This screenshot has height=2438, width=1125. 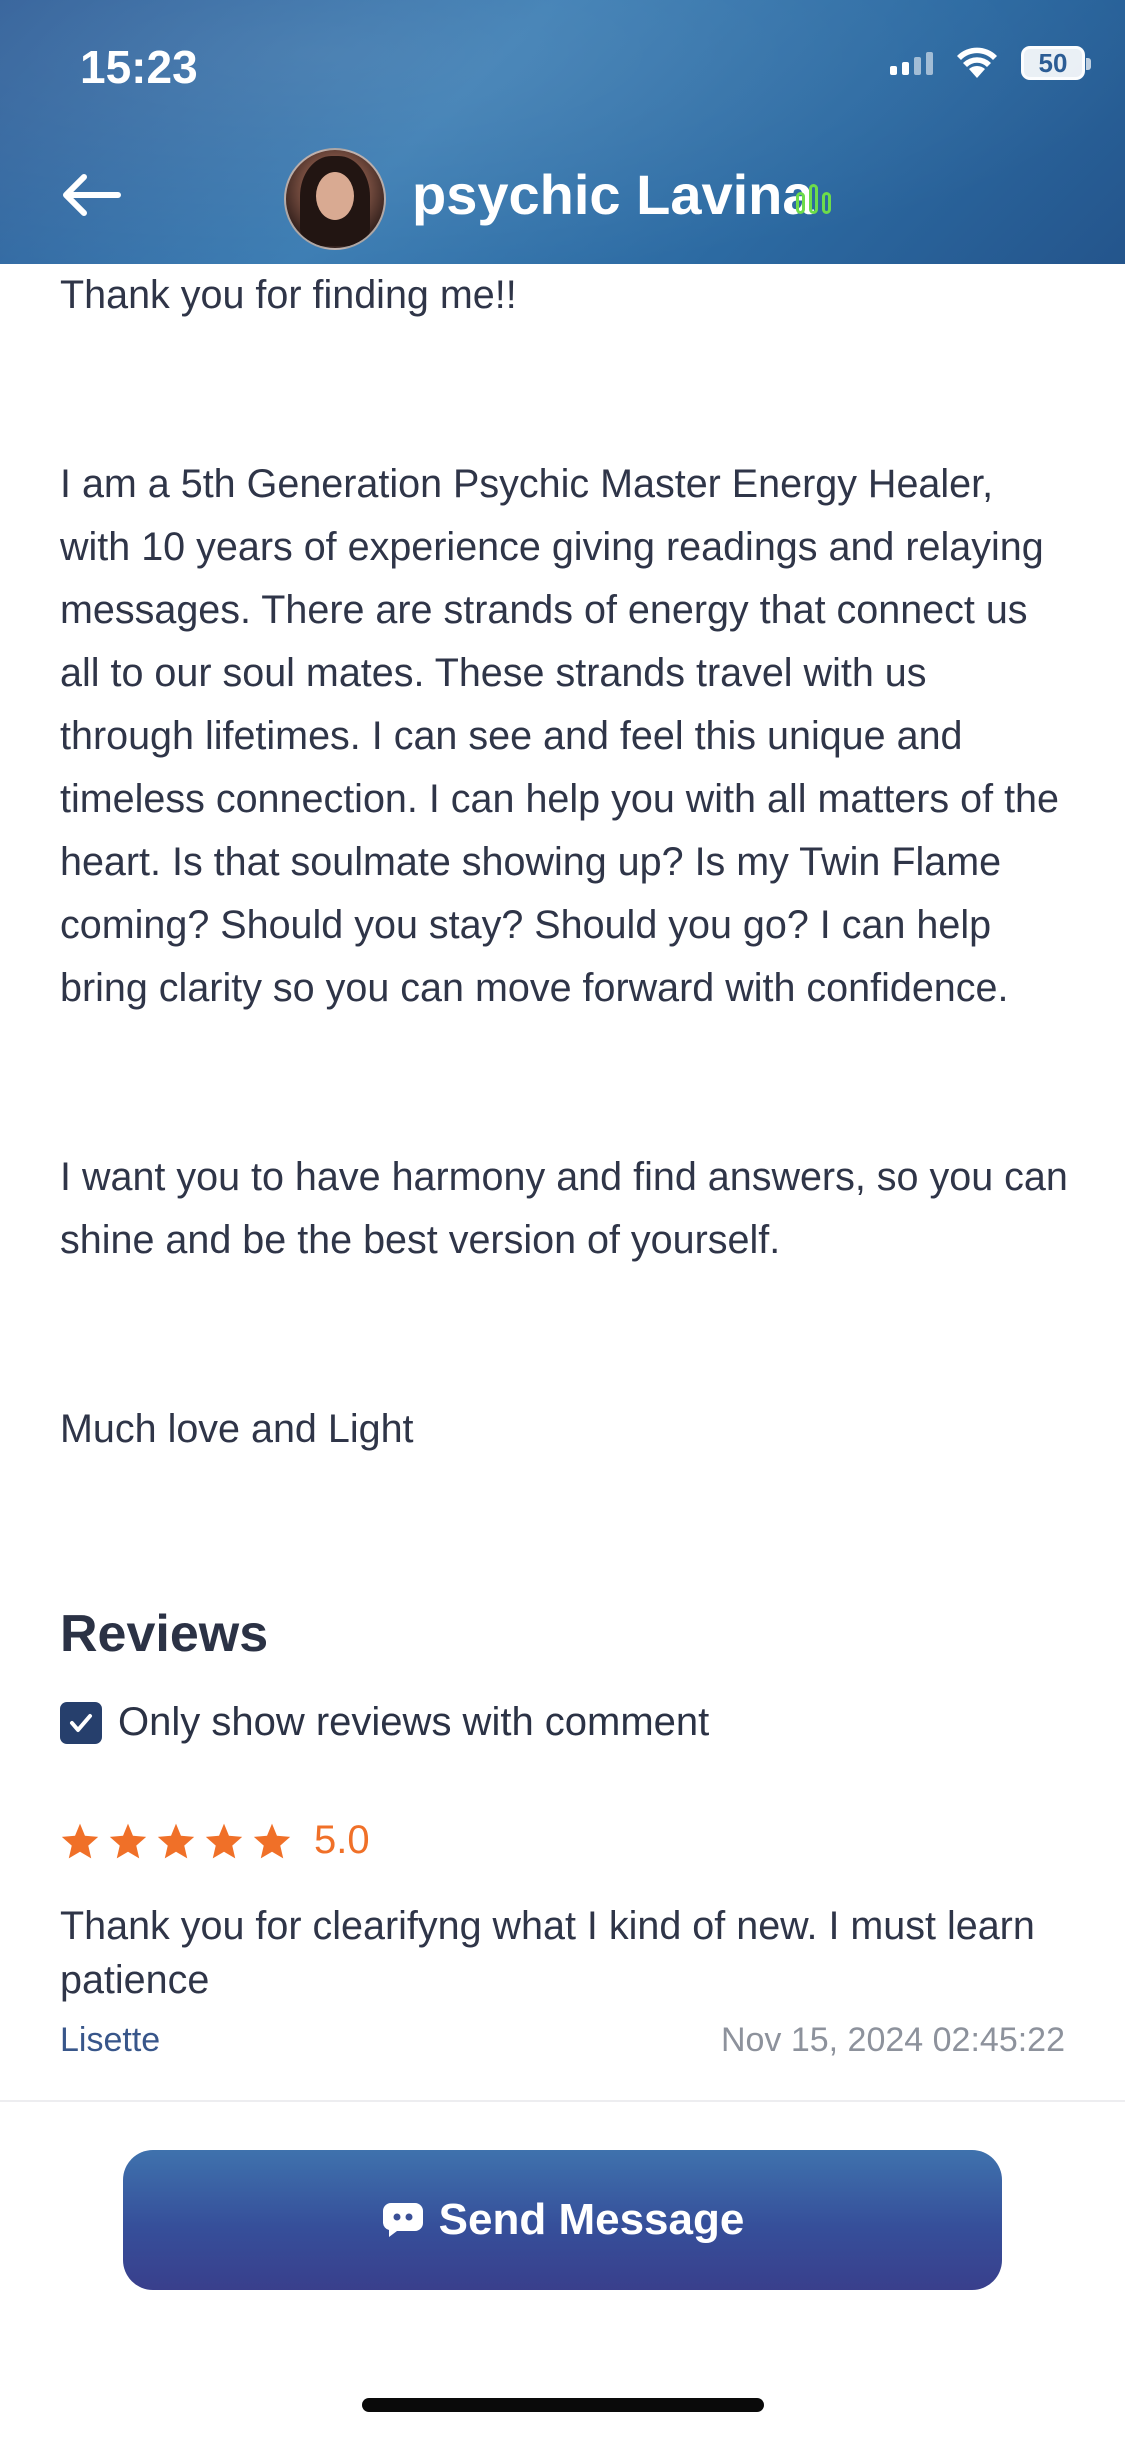 What do you see at coordinates (977, 62) in the screenshot?
I see `wifi-icon` at bounding box center [977, 62].